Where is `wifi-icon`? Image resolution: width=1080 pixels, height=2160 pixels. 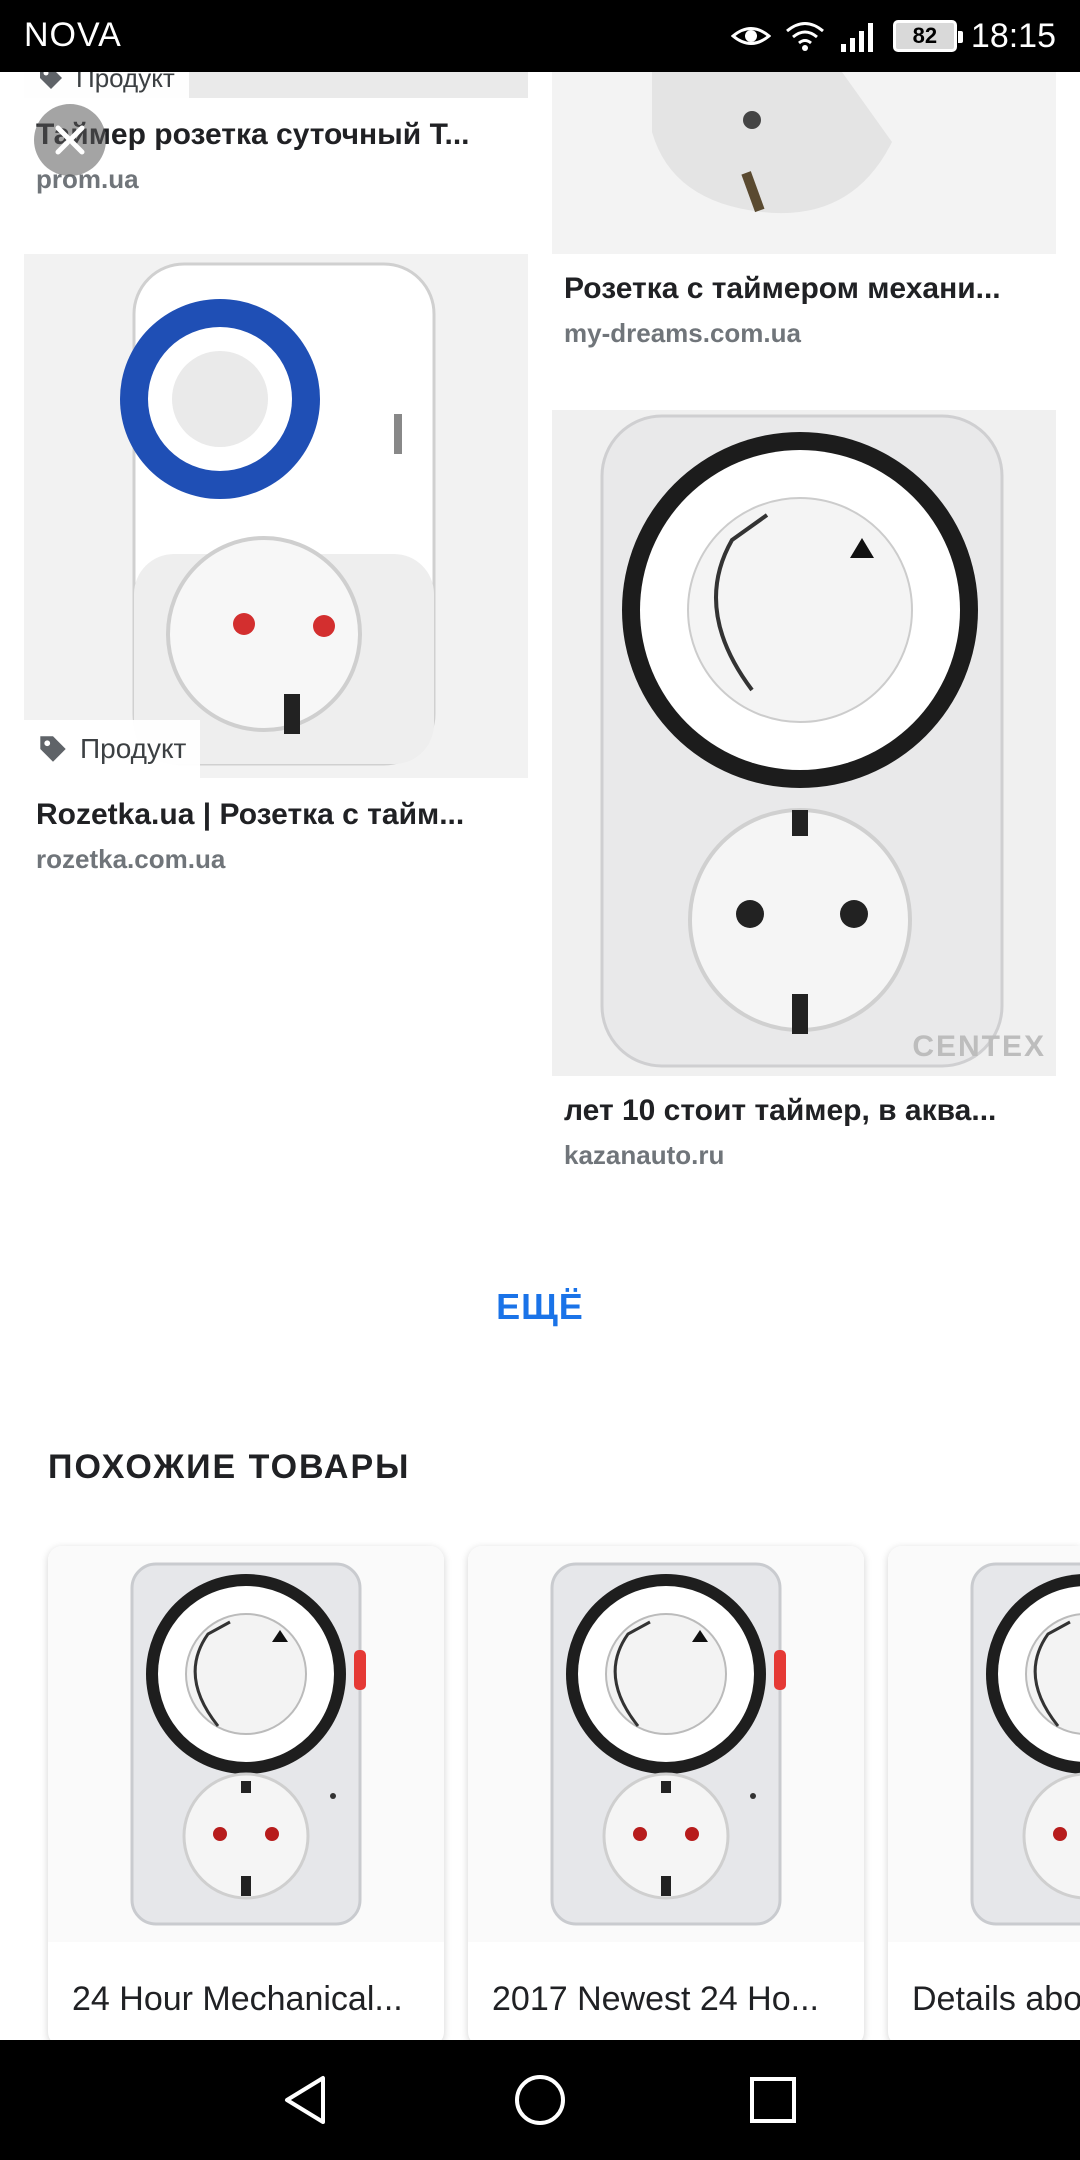
wifi-icon is located at coordinates (804, 36).